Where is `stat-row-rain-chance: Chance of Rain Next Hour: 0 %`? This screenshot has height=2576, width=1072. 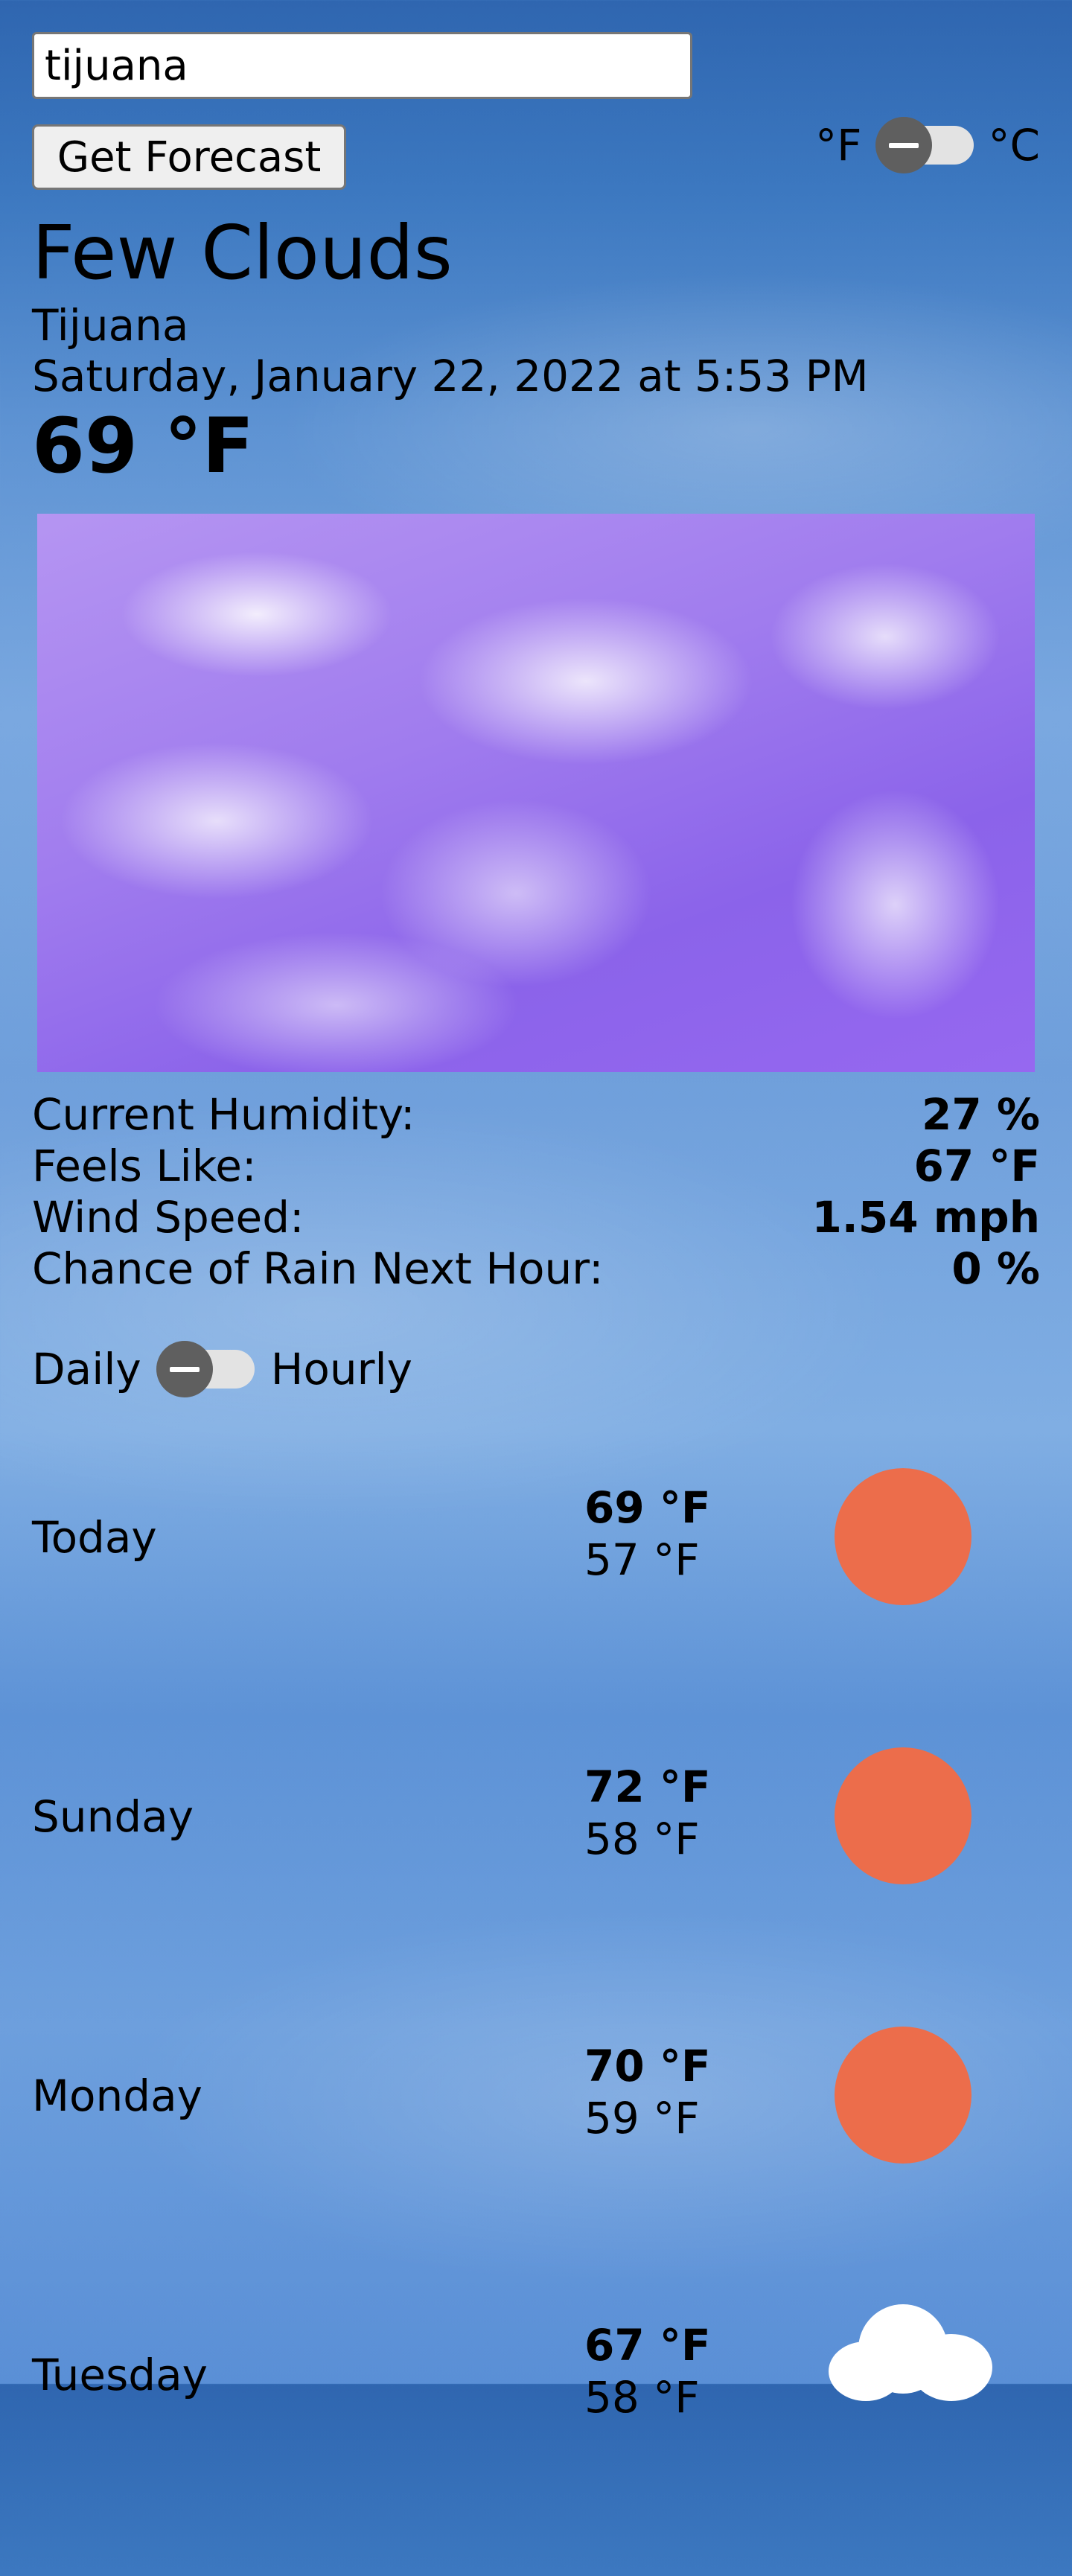
stat-row-rain-chance: Chance of Rain Next Hour: 0 % is located at coordinates (536, 1268).